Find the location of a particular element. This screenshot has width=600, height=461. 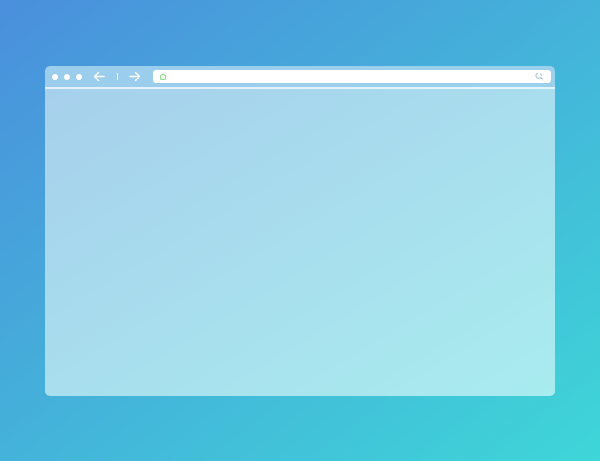

home-icon is located at coordinates (163, 76).